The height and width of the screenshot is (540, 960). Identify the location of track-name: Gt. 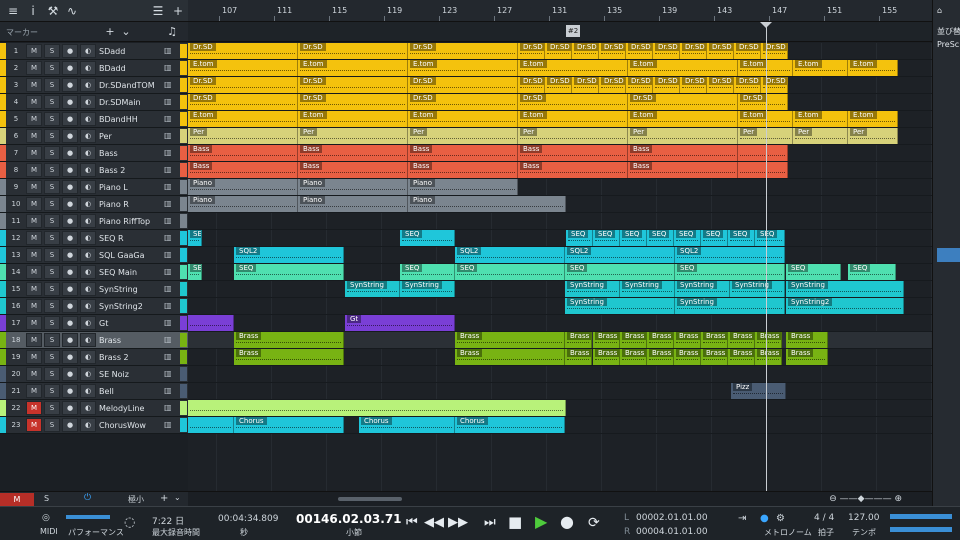
(103, 323).